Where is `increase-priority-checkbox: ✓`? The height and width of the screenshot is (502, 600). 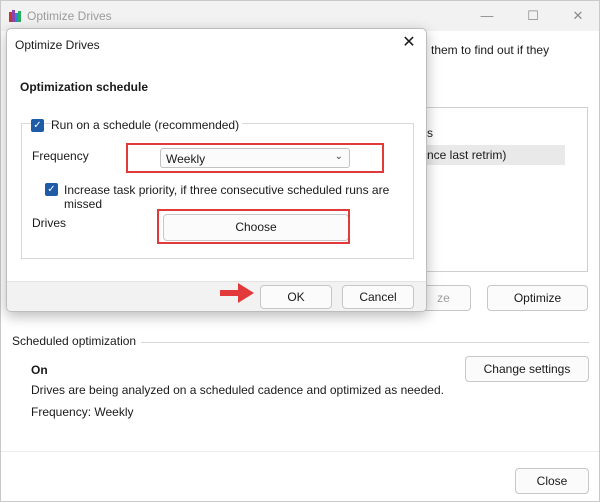 increase-priority-checkbox: ✓ is located at coordinates (51, 189).